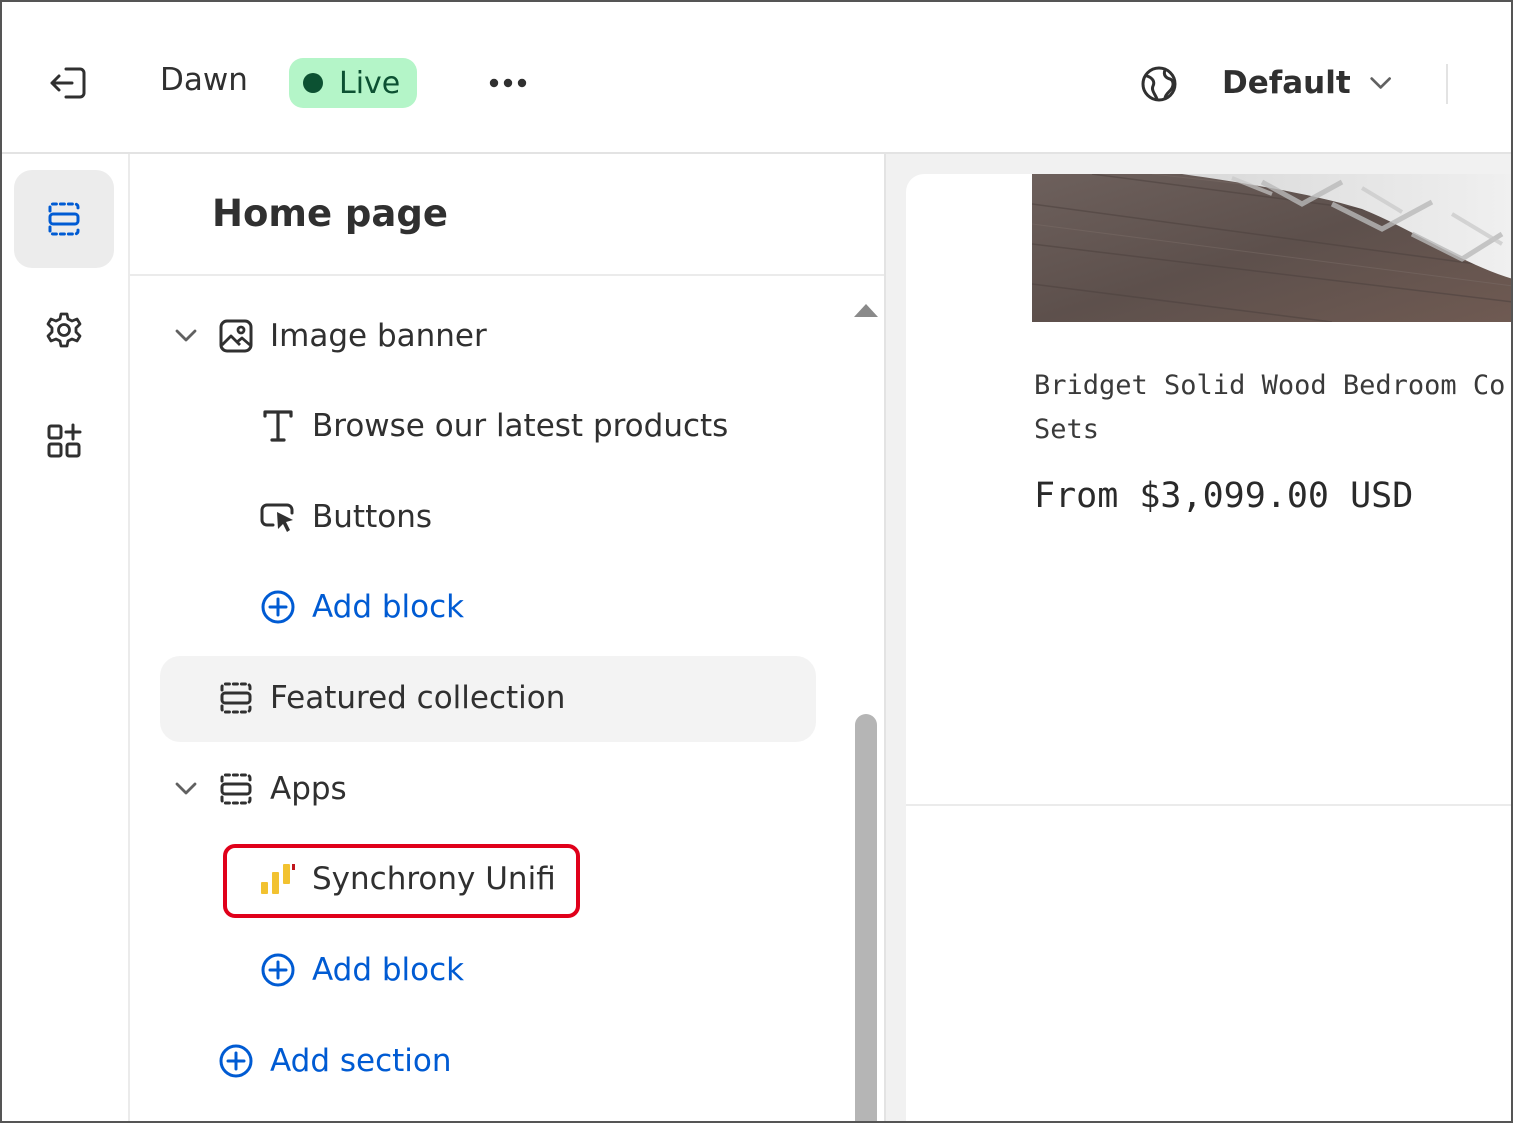 The image size is (1513, 1134). I want to click on rail-theme-settings-button, so click(64, 330).